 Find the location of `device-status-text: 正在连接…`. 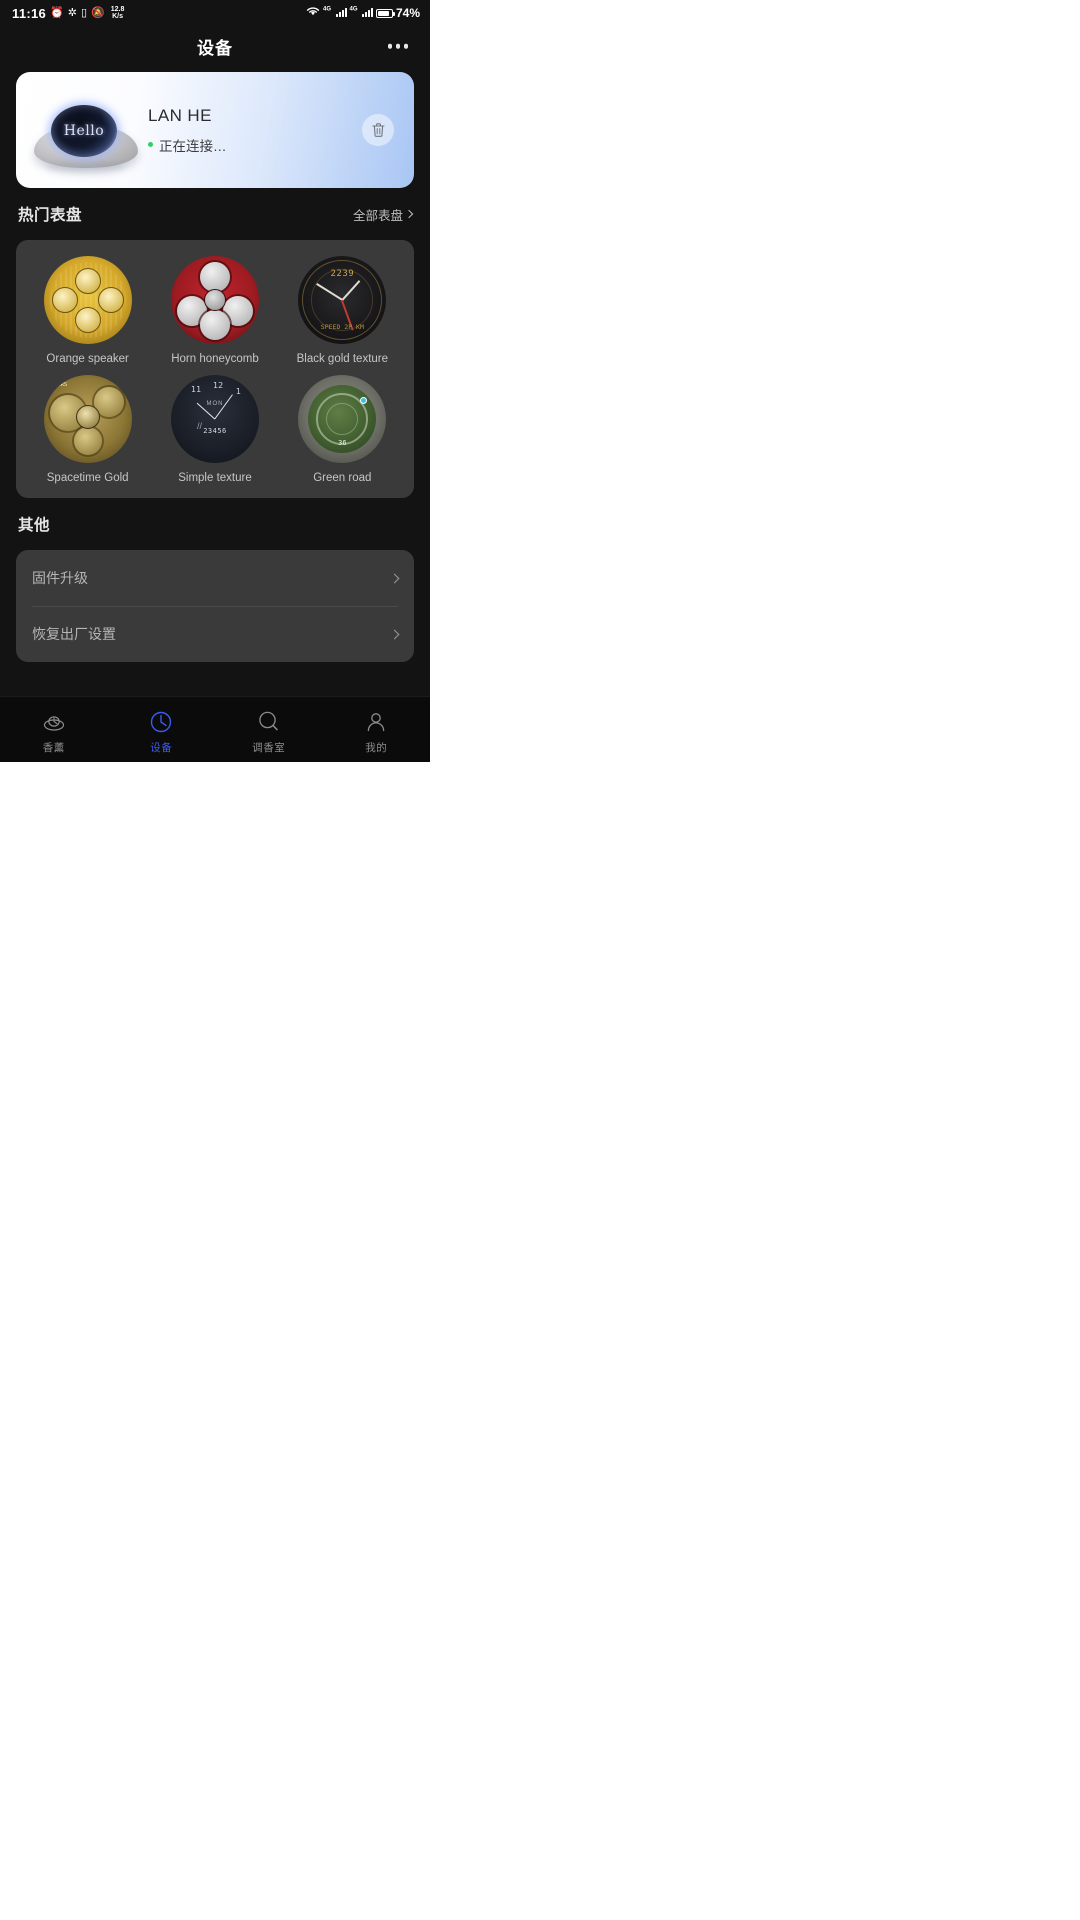

device-status-text: 正在连接… is located at coordinates (193, 146).